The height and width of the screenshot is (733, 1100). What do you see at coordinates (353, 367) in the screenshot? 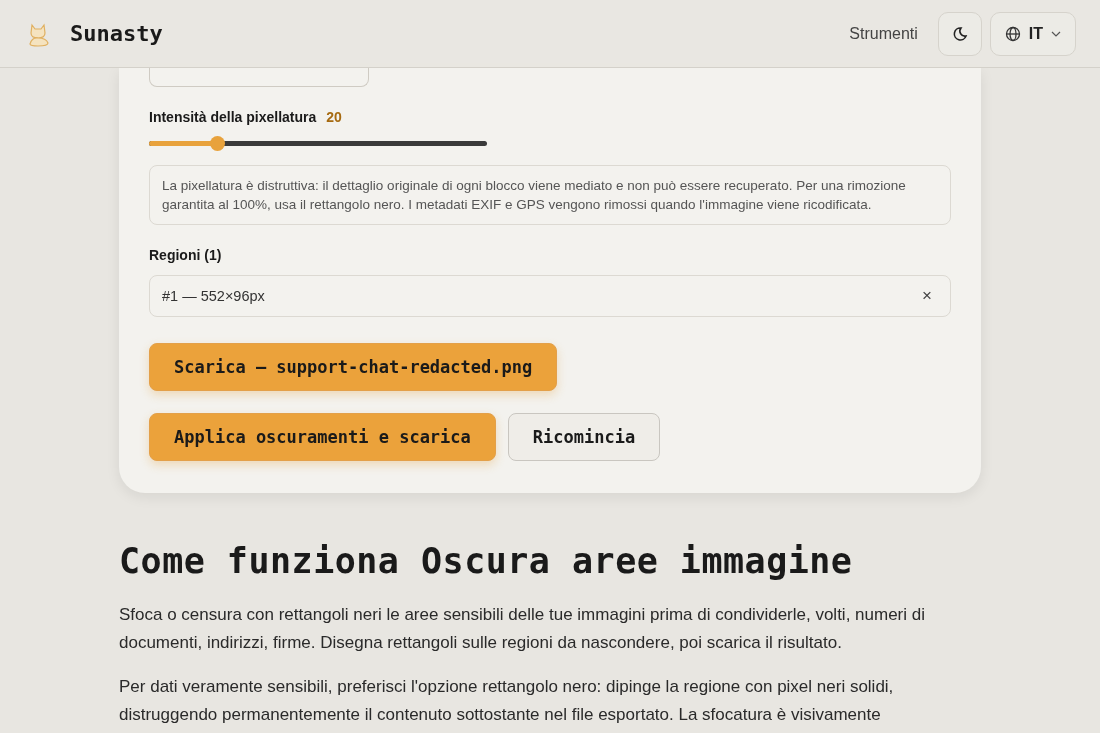
I see `download-button: Scarica — support-chat-redacted.png` at bounding box center [353, 367].